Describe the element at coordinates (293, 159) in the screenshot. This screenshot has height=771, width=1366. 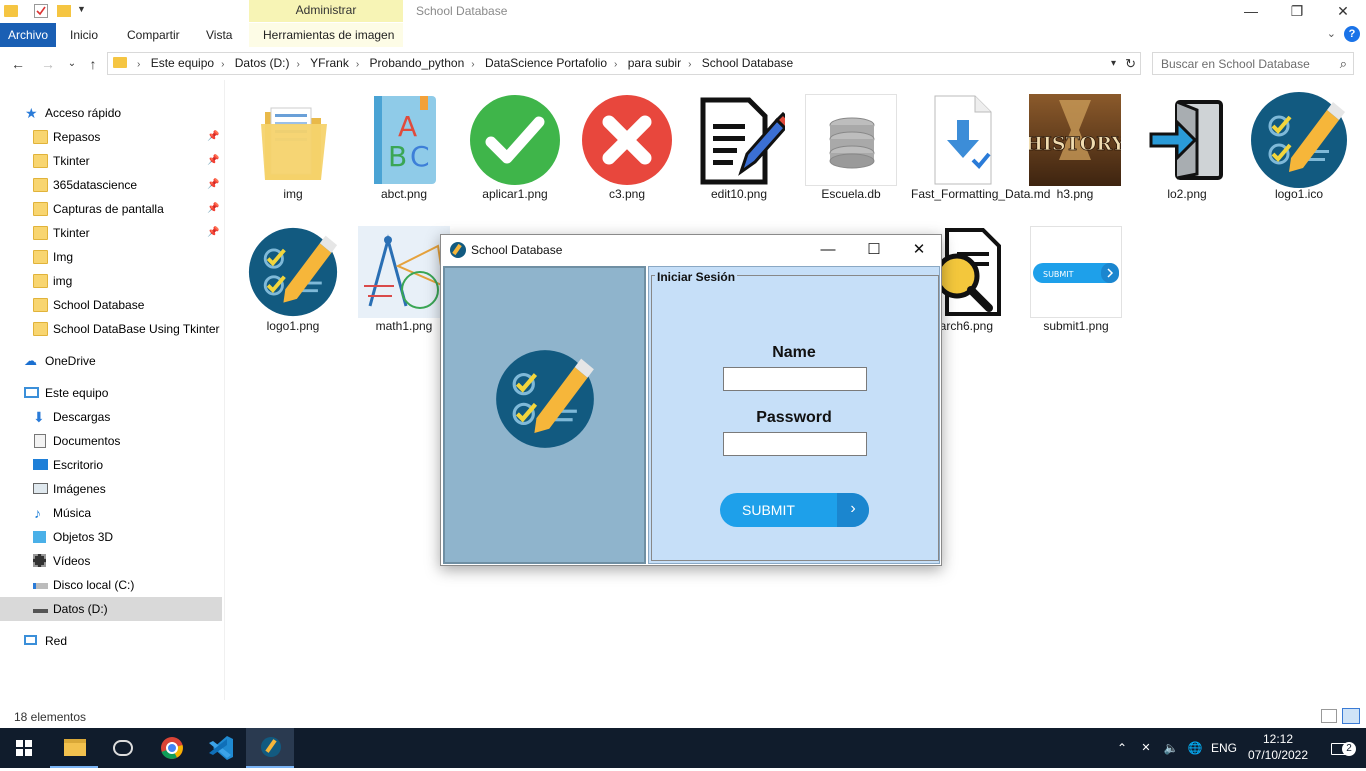
I see `file-item: img` at that location.